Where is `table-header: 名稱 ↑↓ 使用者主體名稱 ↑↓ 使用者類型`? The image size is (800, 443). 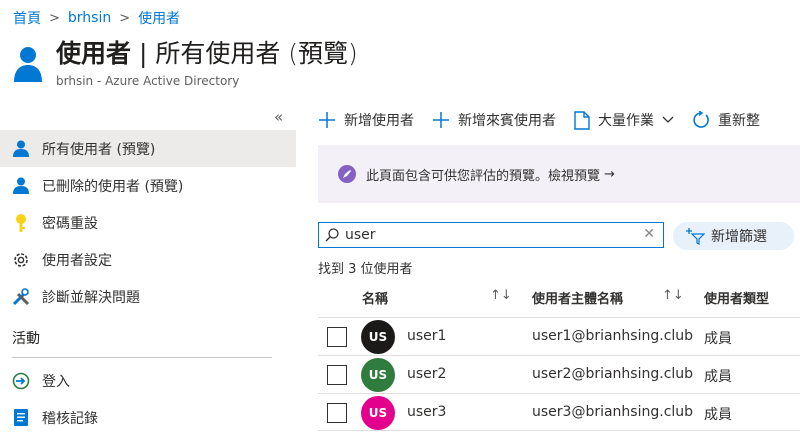
table-header: 名稱 ↑↓ 使用者主體名稱 ↑↓ 使用者類型 is located at coordinates (559, 298).